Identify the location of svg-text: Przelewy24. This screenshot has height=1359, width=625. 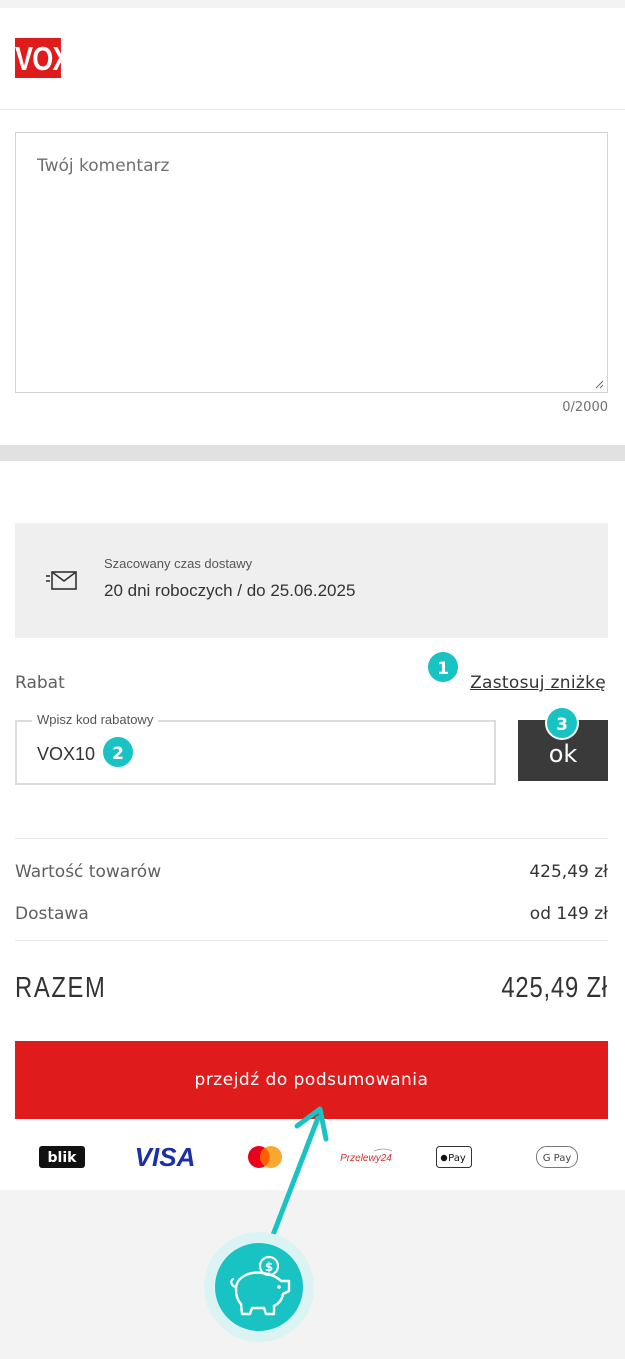
(366, 1158).